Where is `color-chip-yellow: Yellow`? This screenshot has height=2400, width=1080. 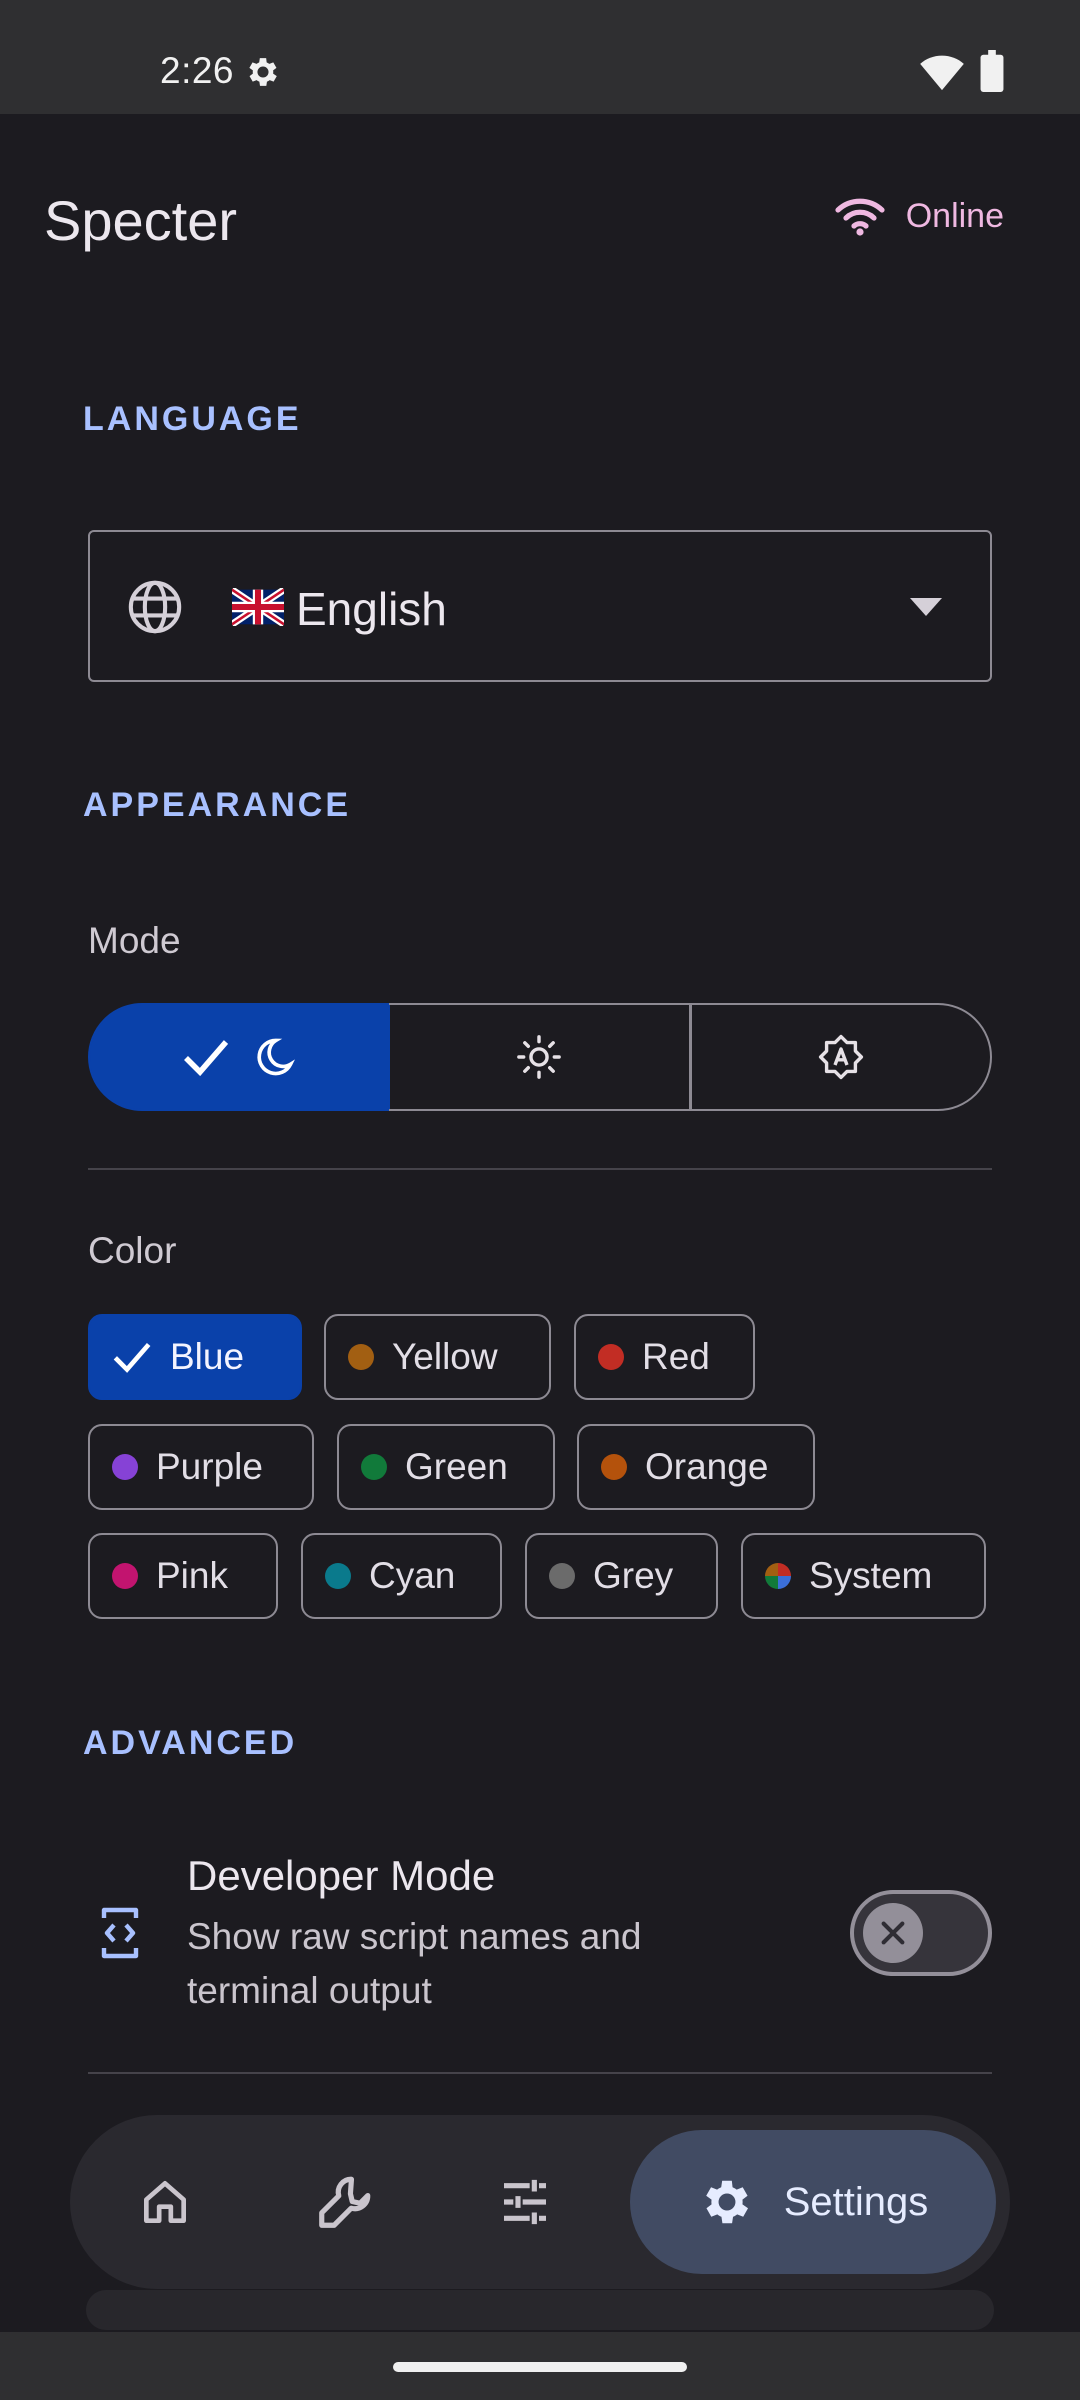 color-chip-yellow: Yellow is located at coordinates (437, 1357).